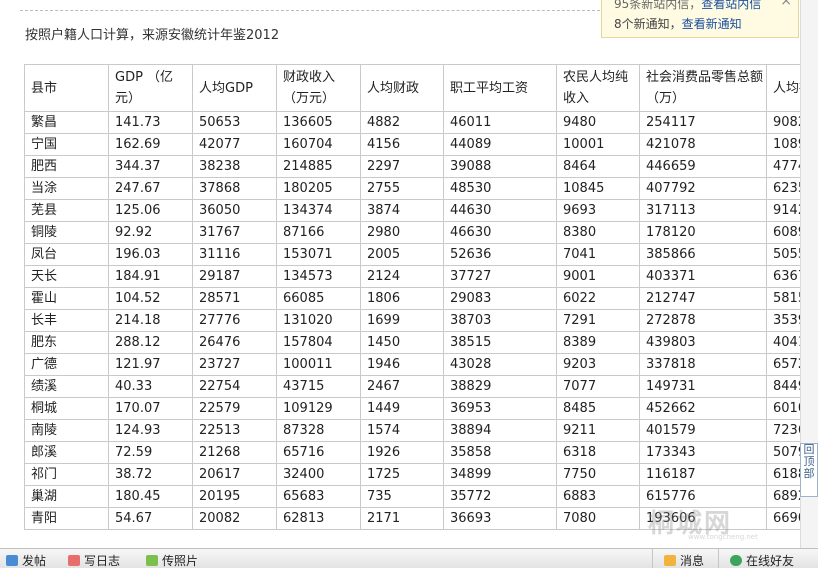  Describe the element at coordinates (809, 470) in the screenshot. I see `back-to-top-button: 回顶部` at that location.